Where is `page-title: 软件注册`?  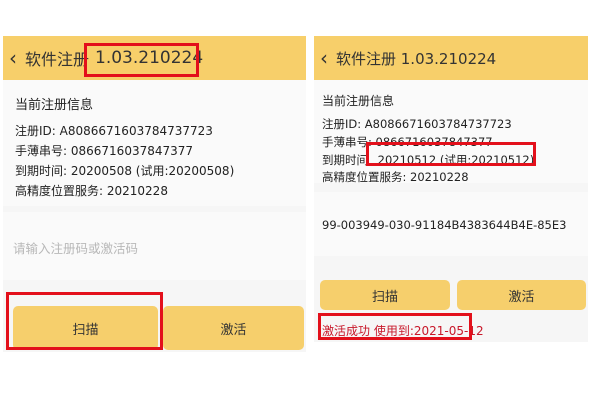
page-title: 软件注册 is located at coordinates (57, 59).